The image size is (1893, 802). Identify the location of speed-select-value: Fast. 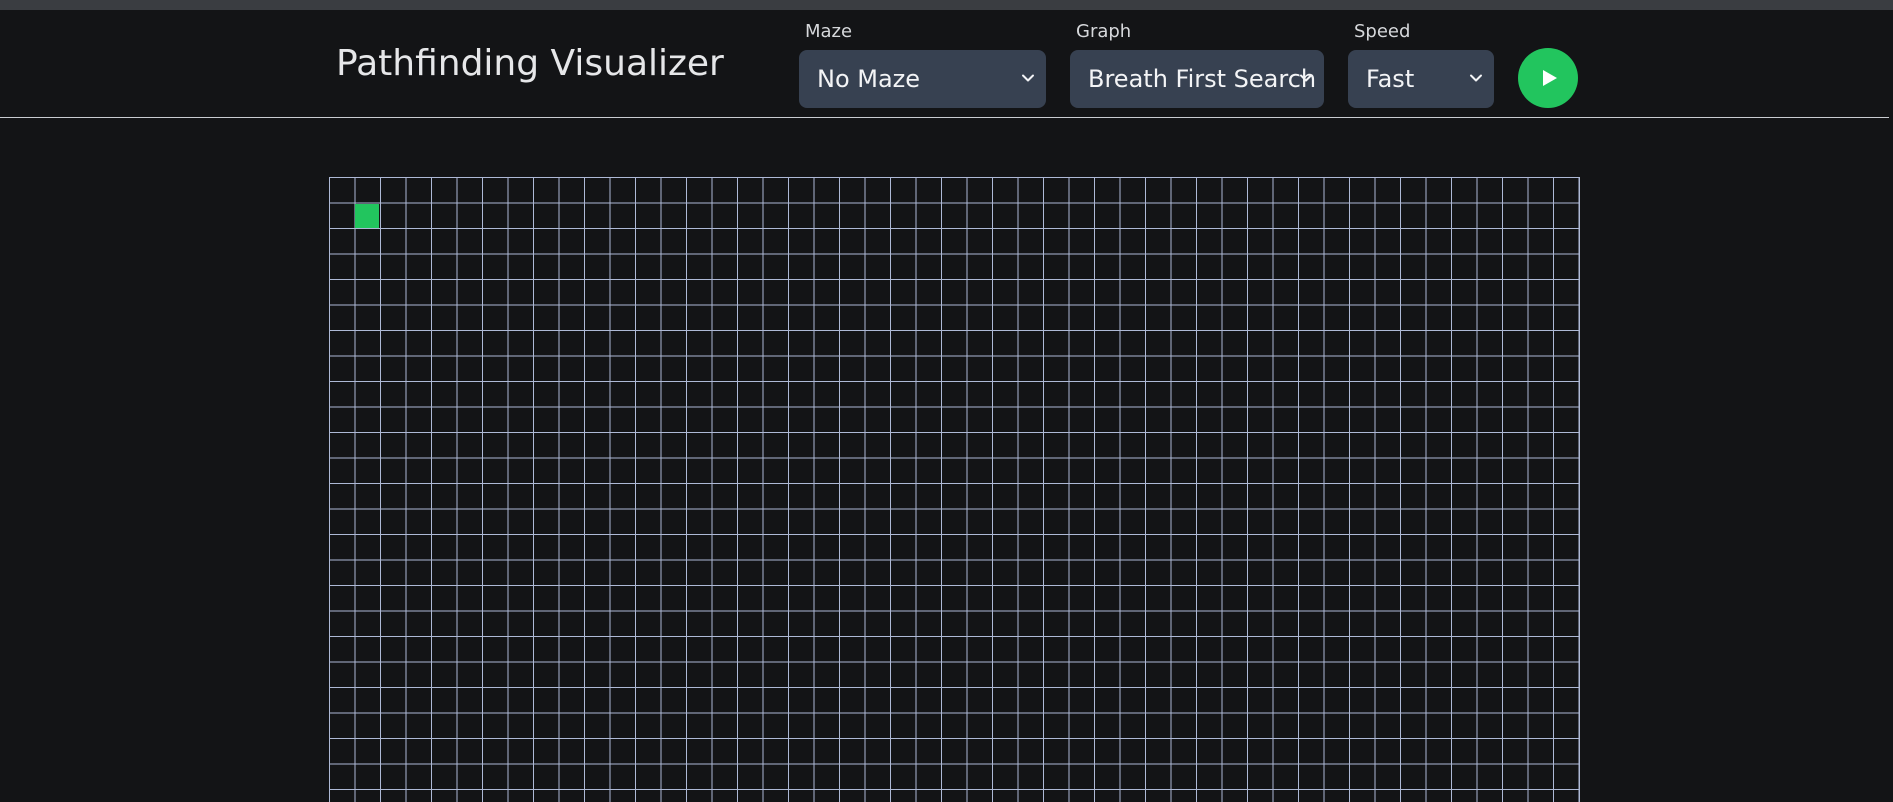
(1390, 79).